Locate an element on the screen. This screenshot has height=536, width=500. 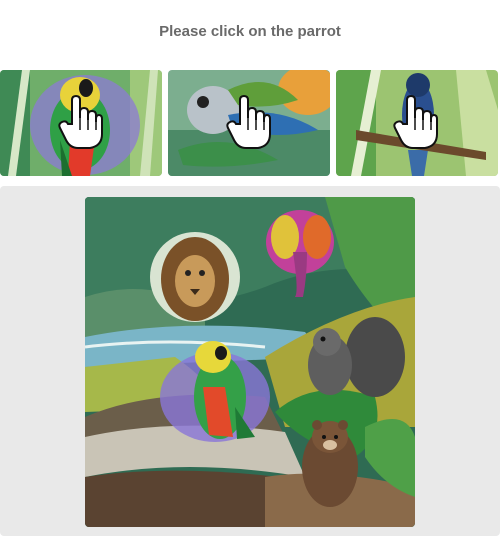
squirrel-tile is located at coordinates (355, 359).